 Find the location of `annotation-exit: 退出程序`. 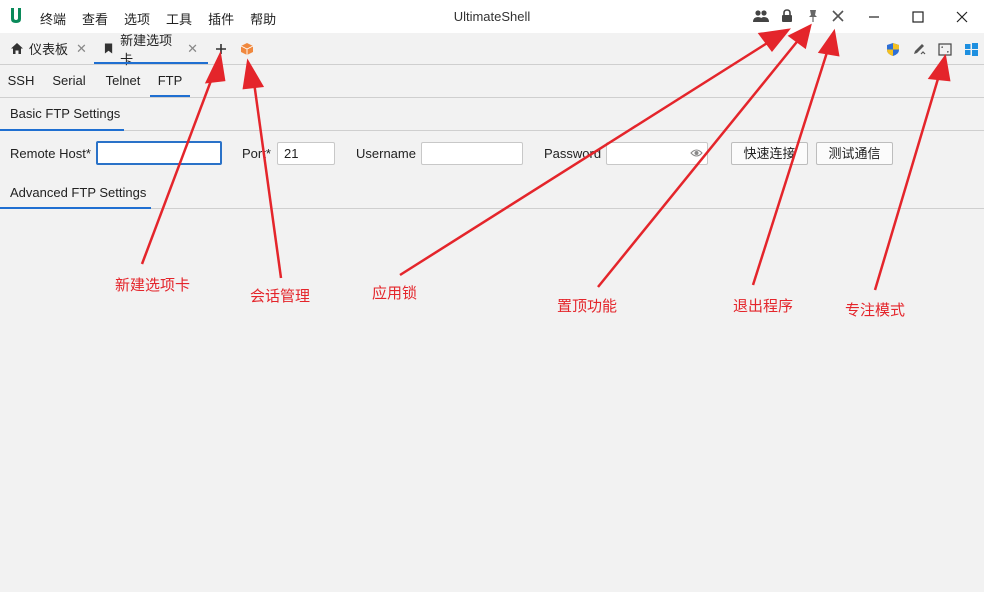

annotation-exit: 退出程序 is located at coordinates (763, 306).